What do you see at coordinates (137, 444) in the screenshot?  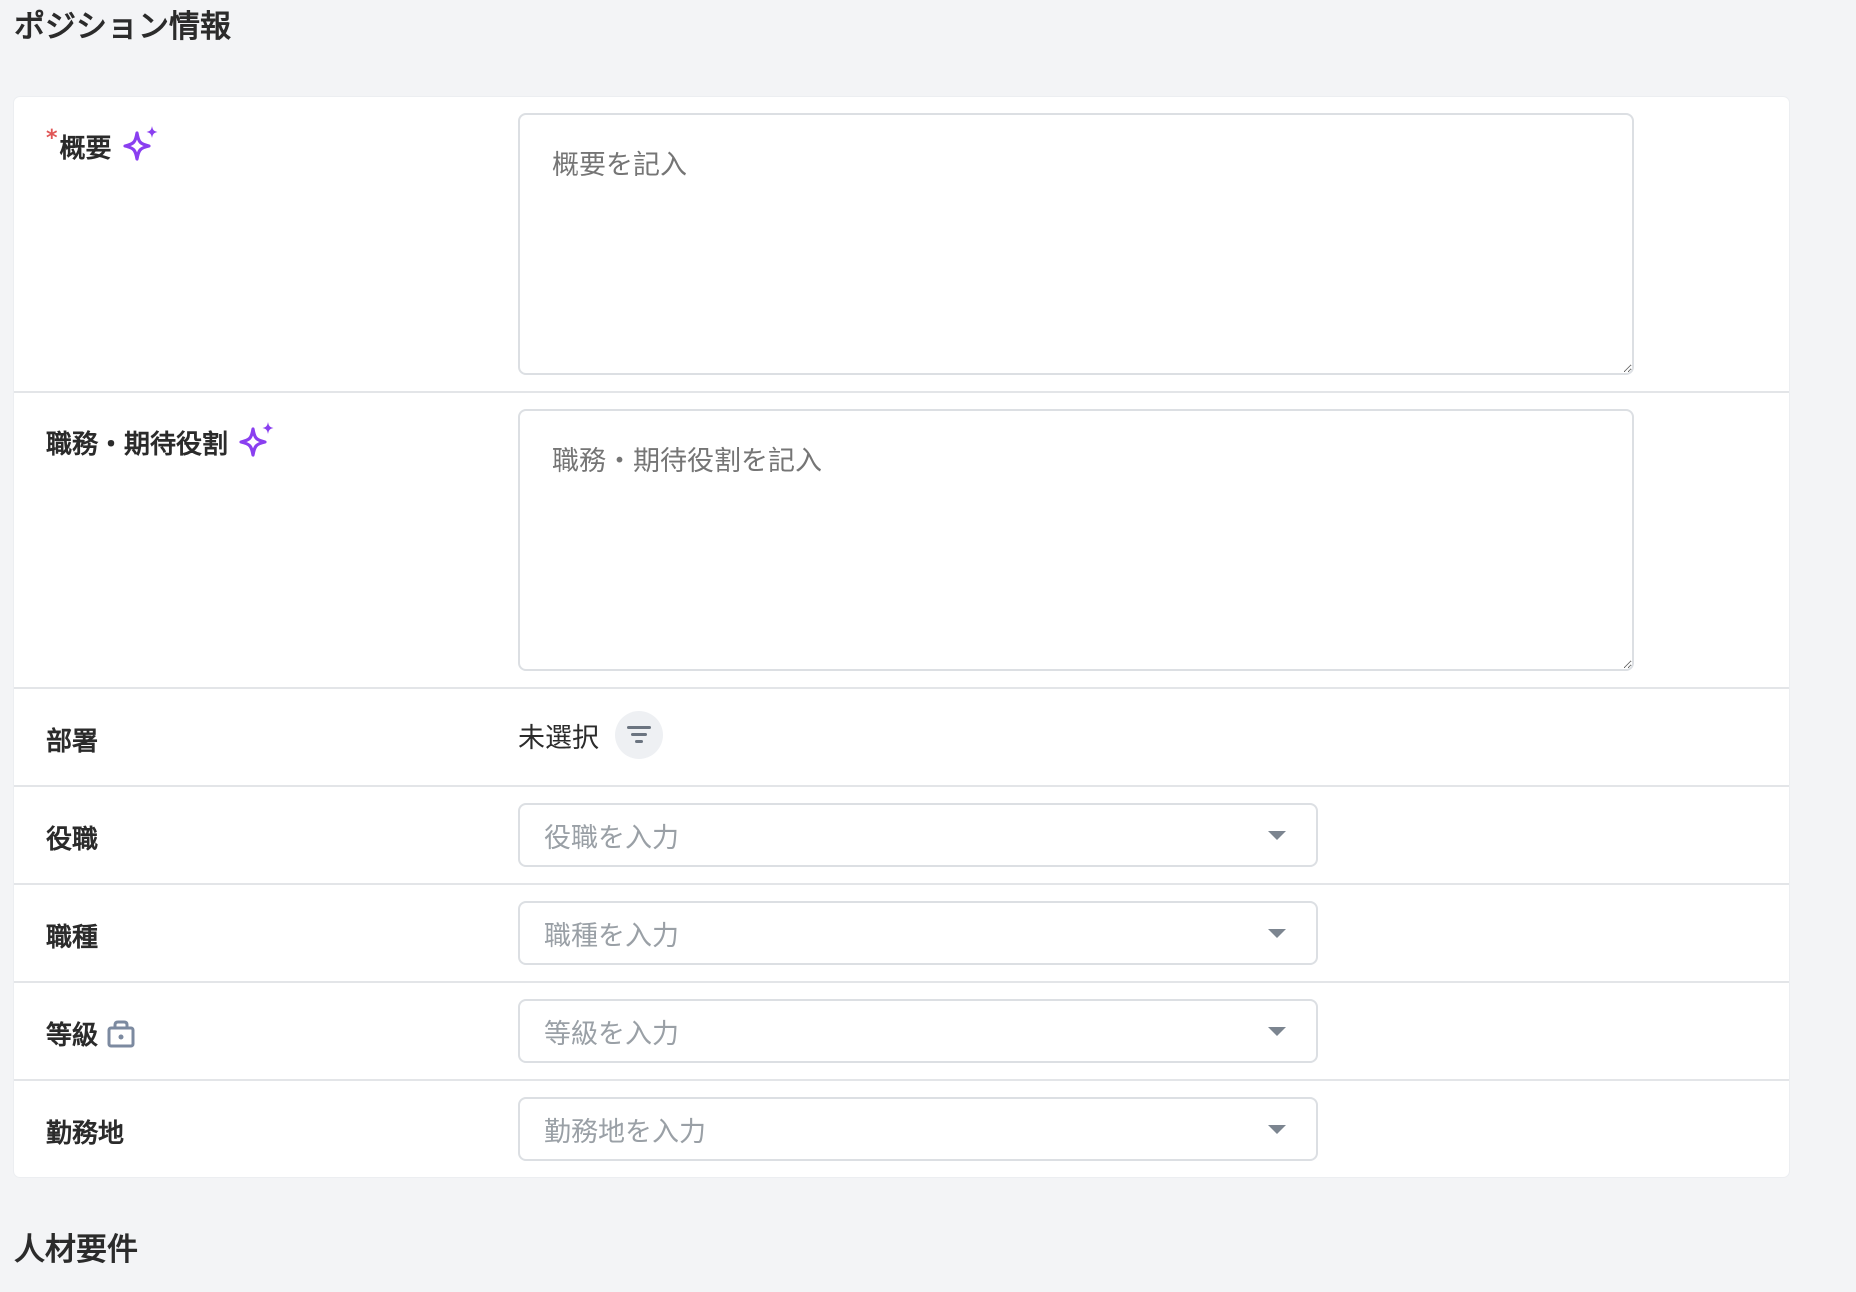 I see `field-label-text: 職務・期待役割` at bounding box center [137, 444].